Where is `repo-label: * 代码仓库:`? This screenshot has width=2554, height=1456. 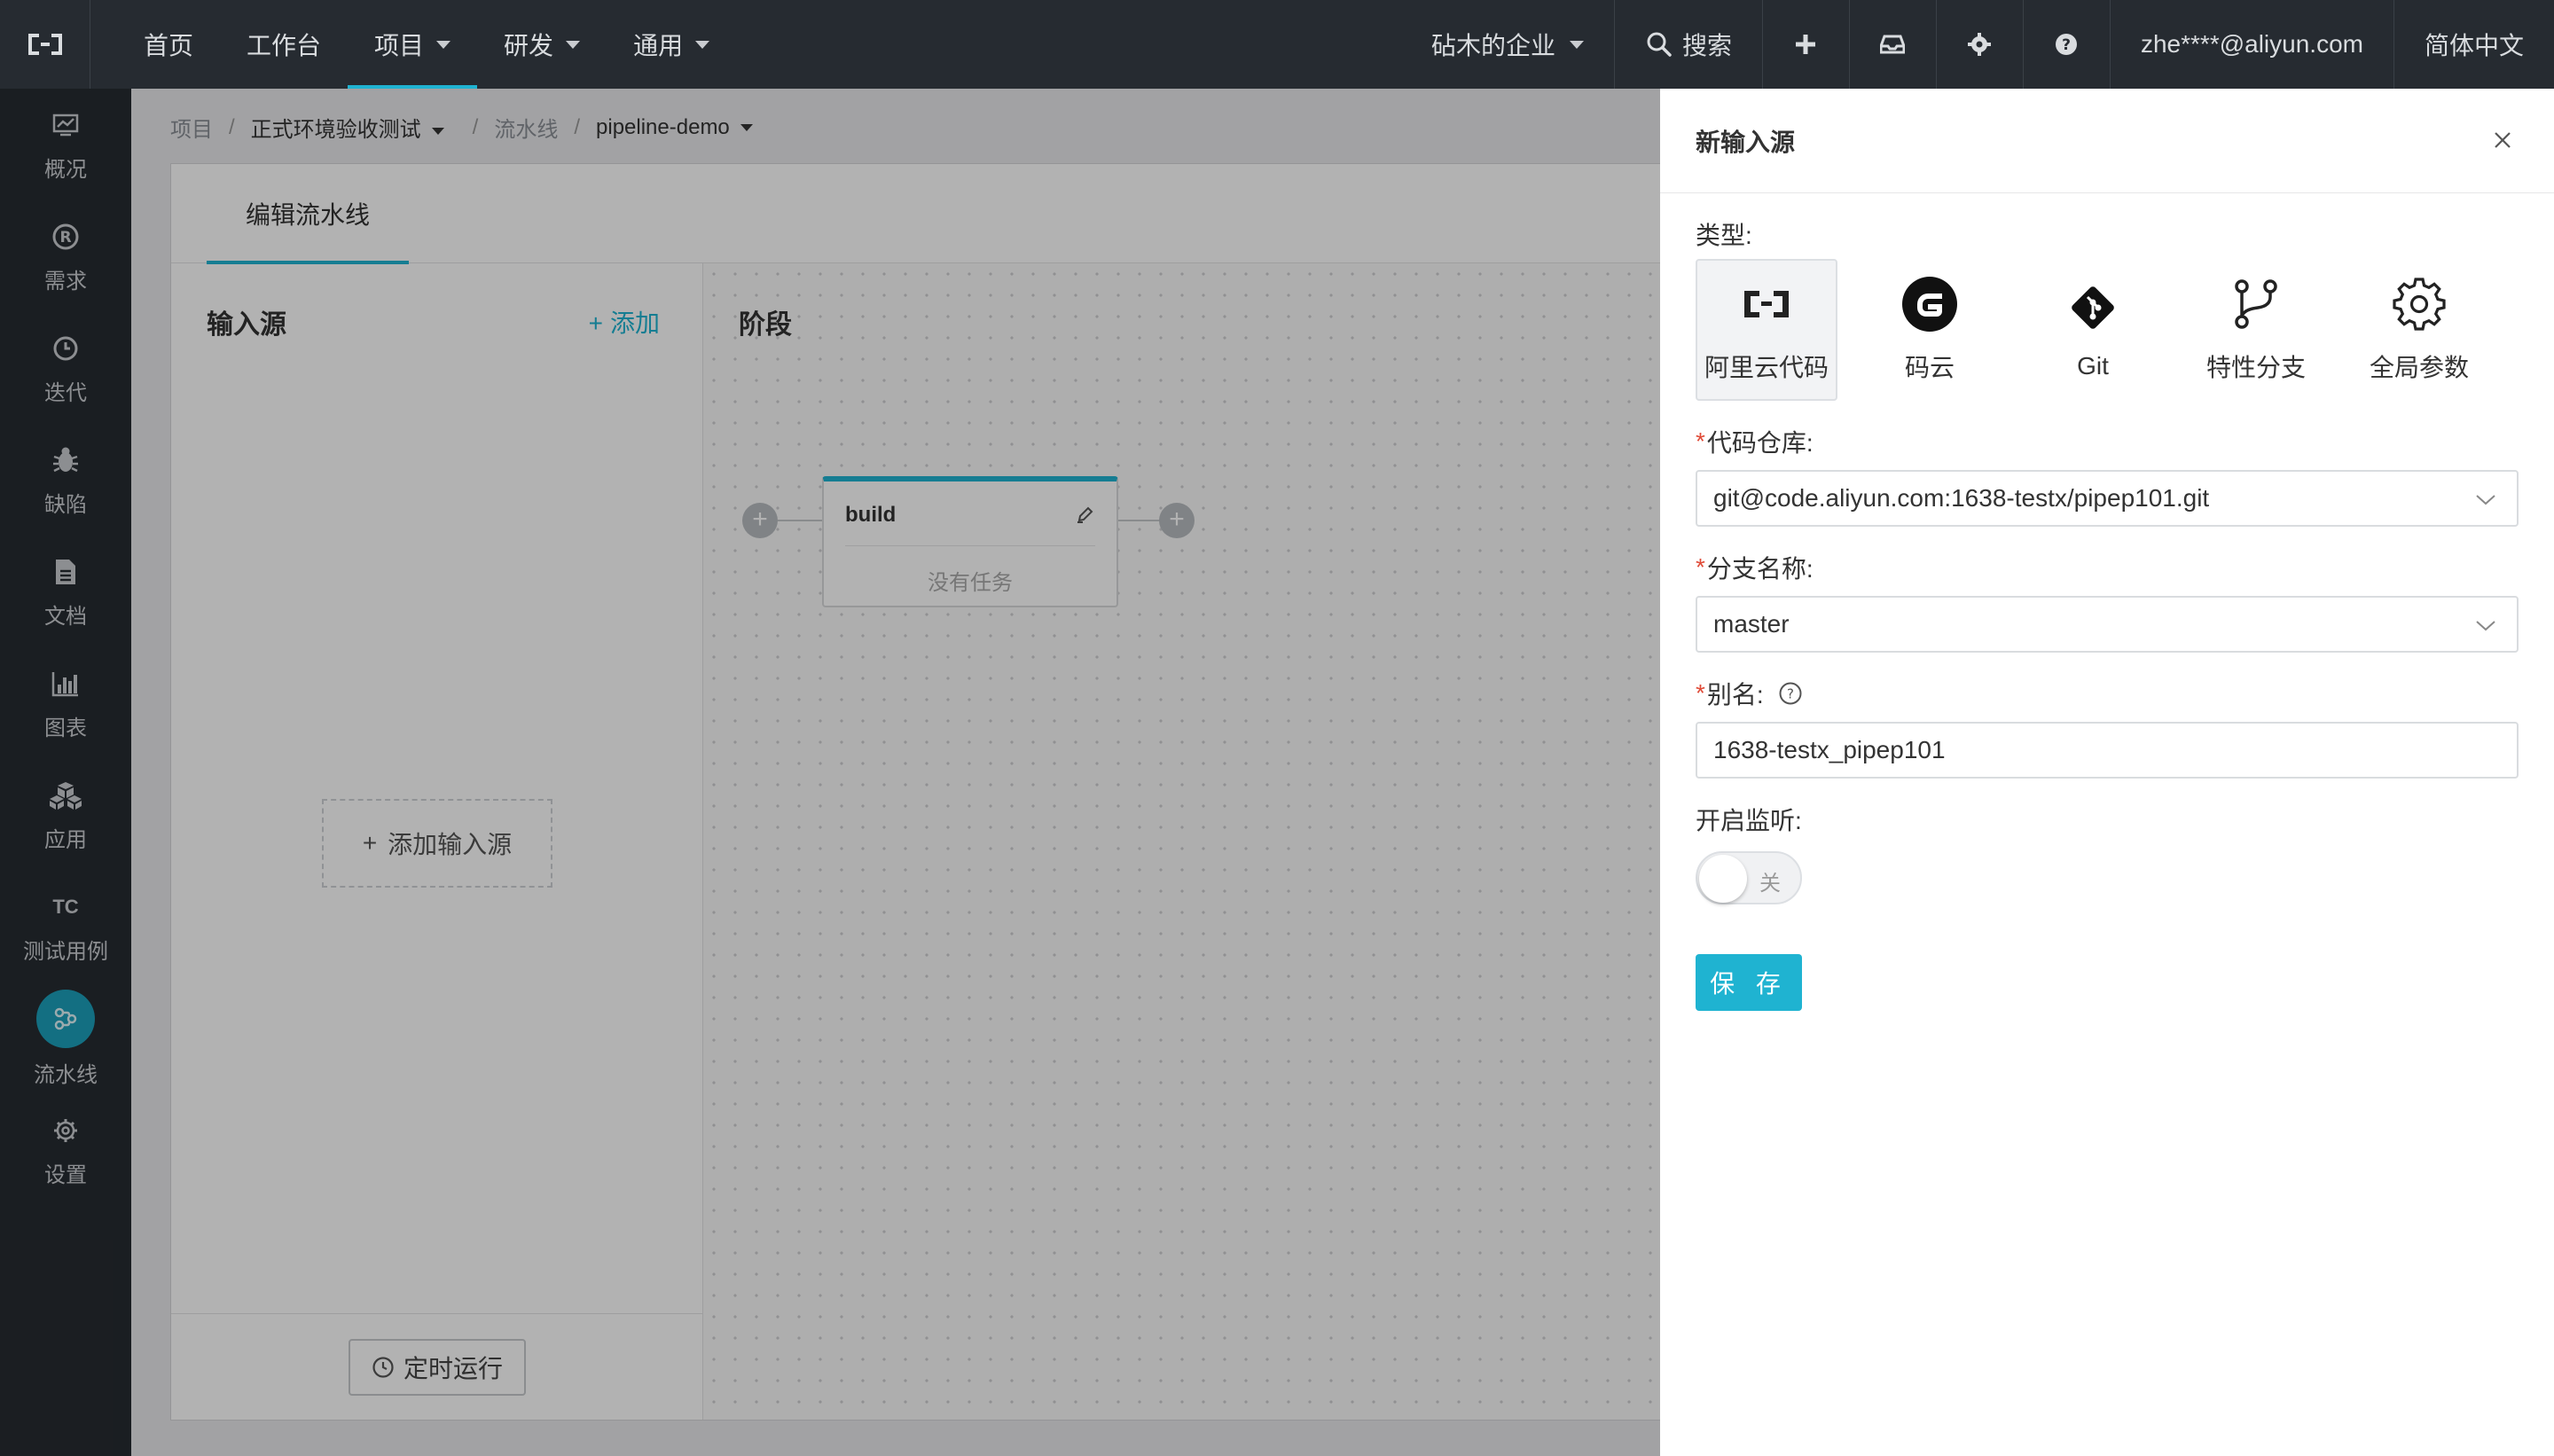
repo-label: * 代码仓库: is located at coordinates (2107, 441).